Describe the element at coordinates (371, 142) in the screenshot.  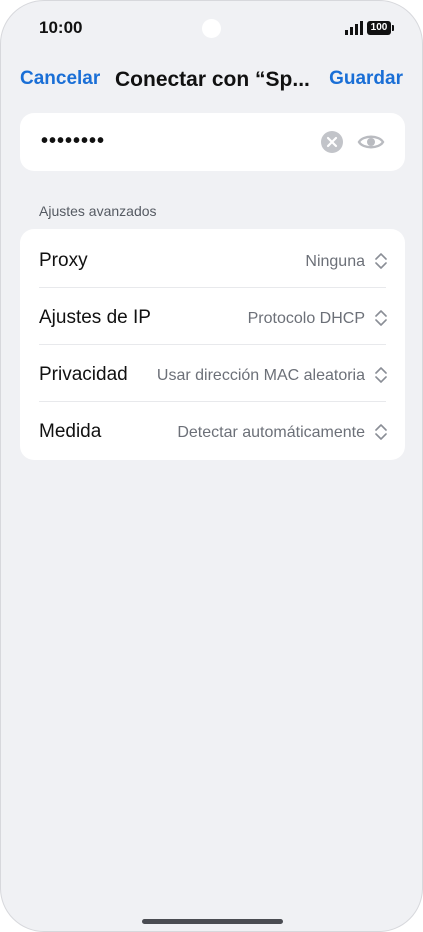
I see `eye-icon` at that location.